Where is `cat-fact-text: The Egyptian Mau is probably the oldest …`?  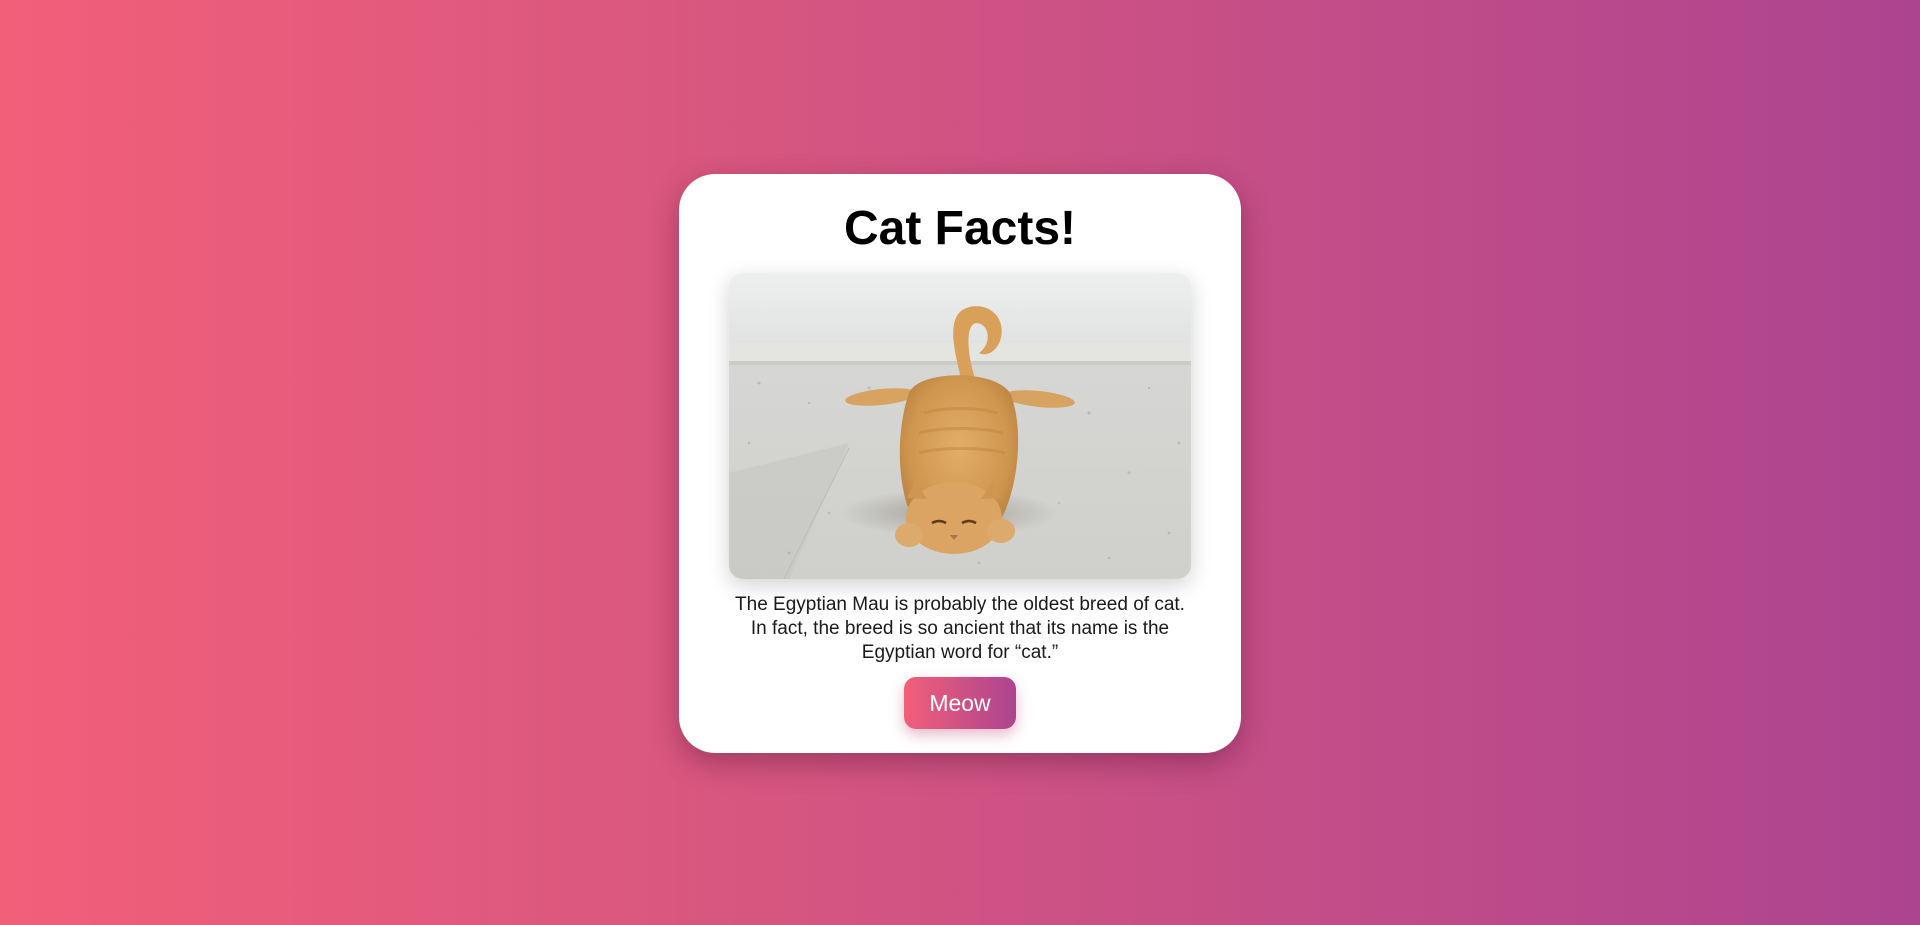 cat-fact-text: The Egyptian Mau is probably the oldest … is located at coordinates (960, 628).